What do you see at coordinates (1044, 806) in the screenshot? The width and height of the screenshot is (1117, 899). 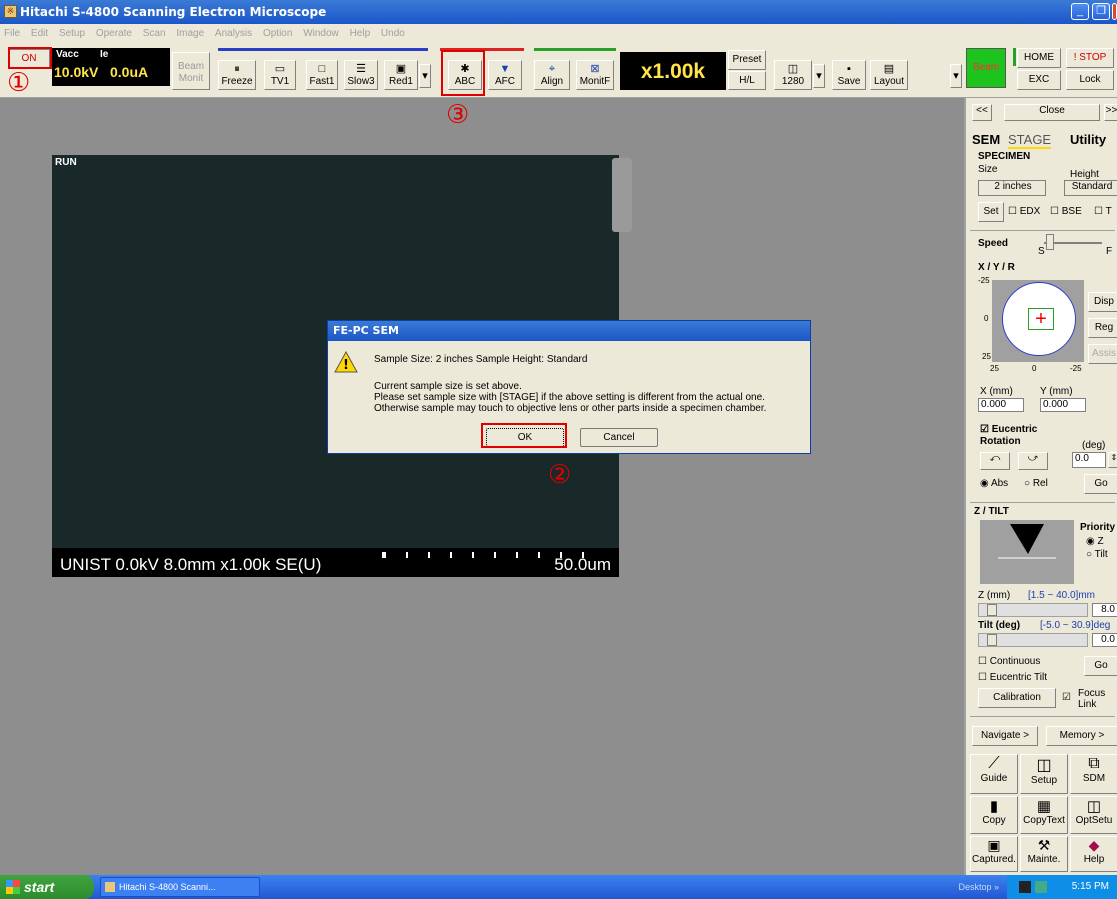 I see `copytext-icon: ▦` at bounding box center [1044, 806].